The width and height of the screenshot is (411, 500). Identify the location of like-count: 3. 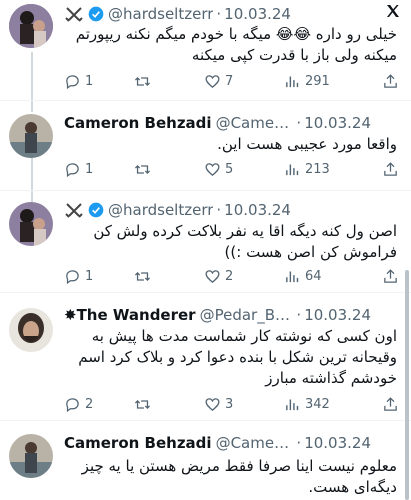
(229, 404).